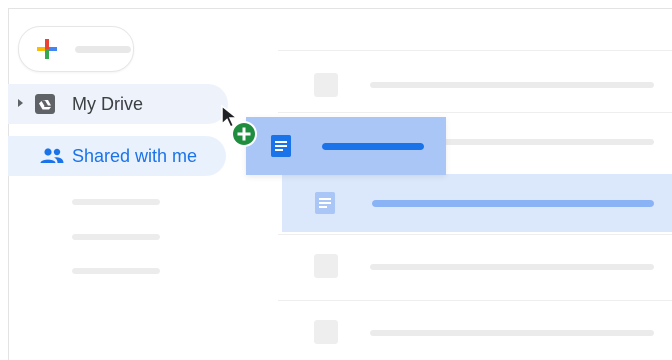 The width and height of the screenshot is (672, 360). I want to click on drop-target-row, so click(477, 203).